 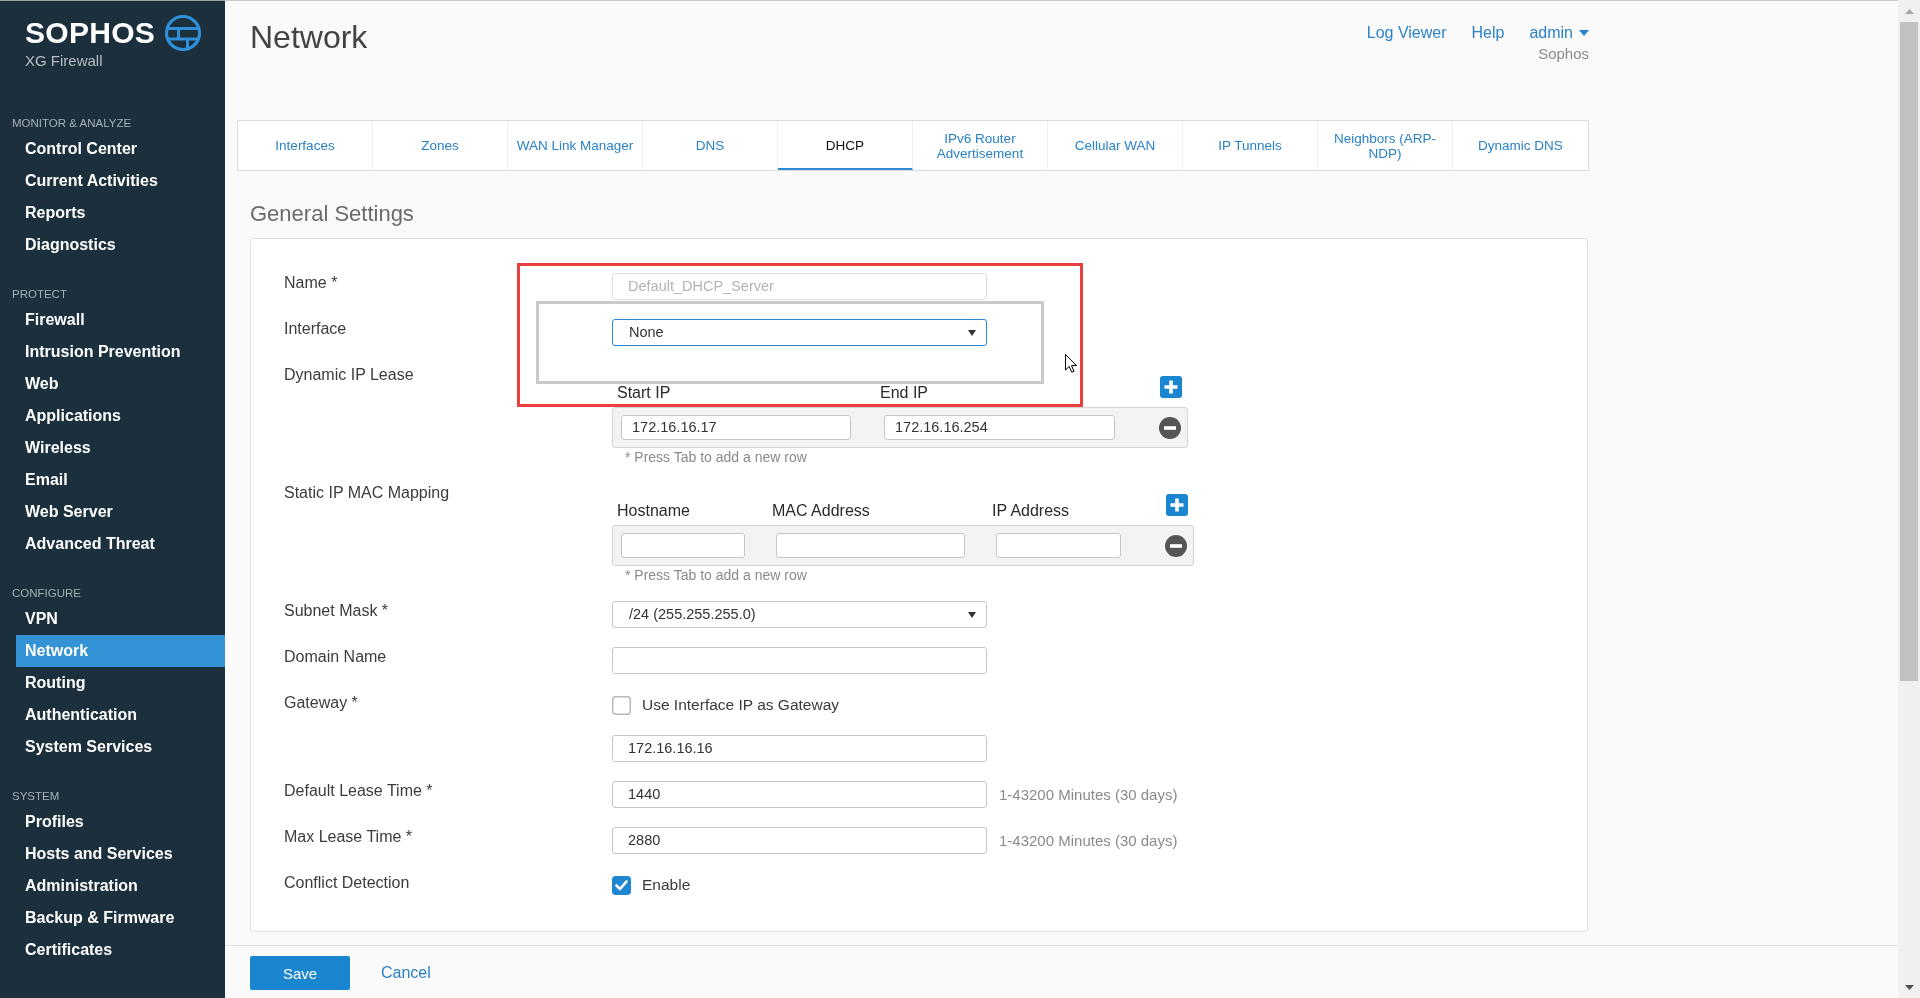 What do you see at coordinates (799, 614) in the screenshot?
I see `dropdown: /24 (255.255.255.0)` at bounding box center [799, 614].